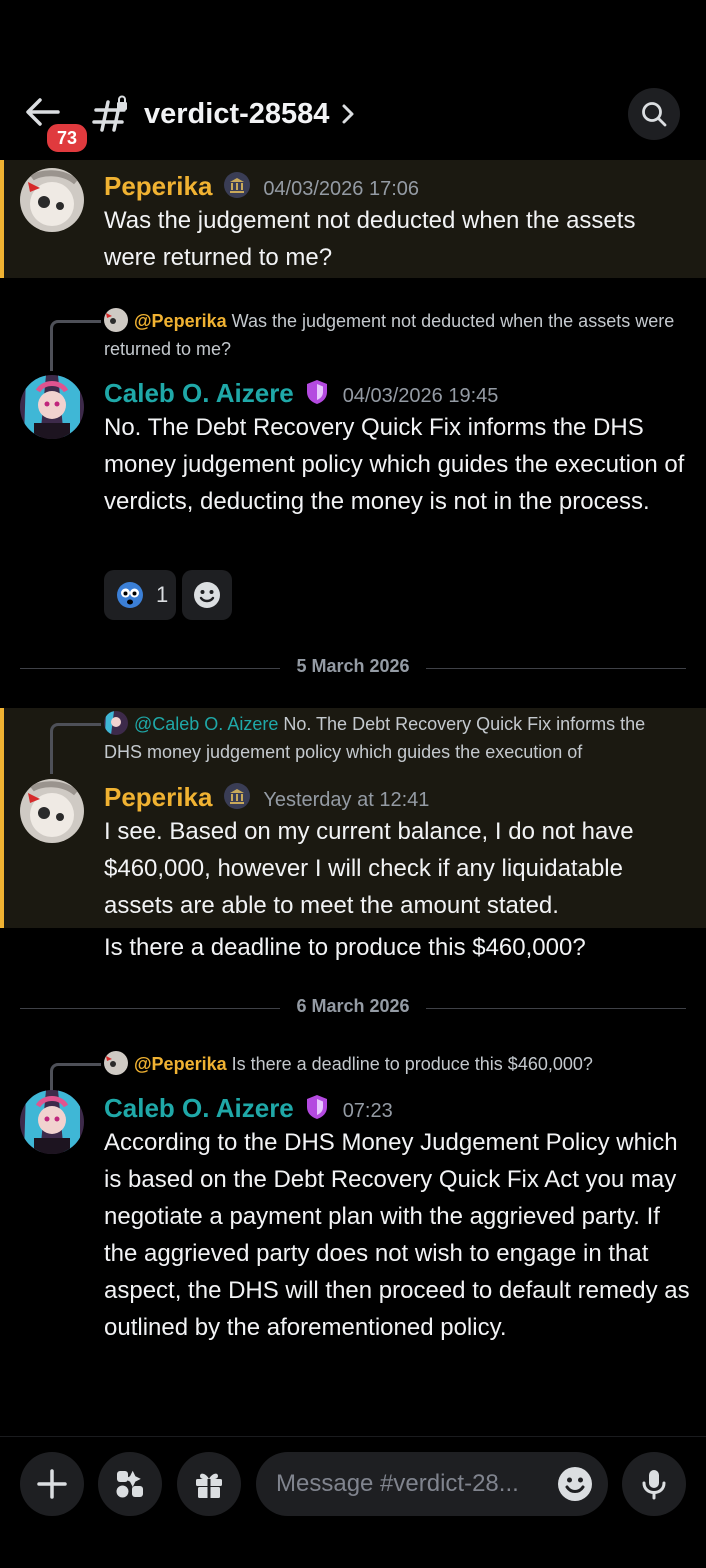  I want to click on add-attachment-button, so click(52, 1484).